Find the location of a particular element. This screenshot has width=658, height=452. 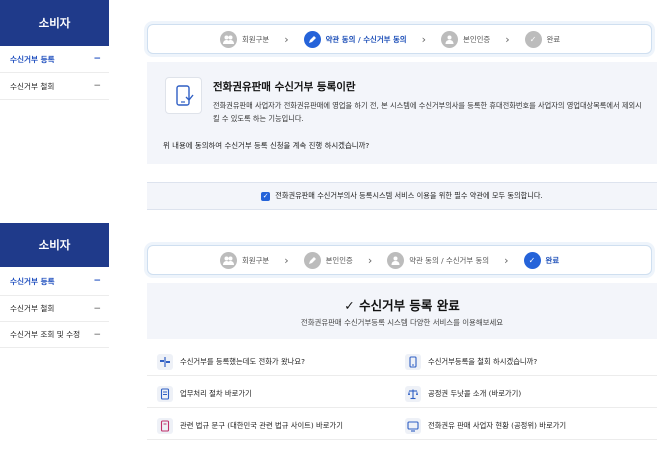

sidebar-item-label: 수신거부 조회 및 수정 is located at coordinates (45, 334).